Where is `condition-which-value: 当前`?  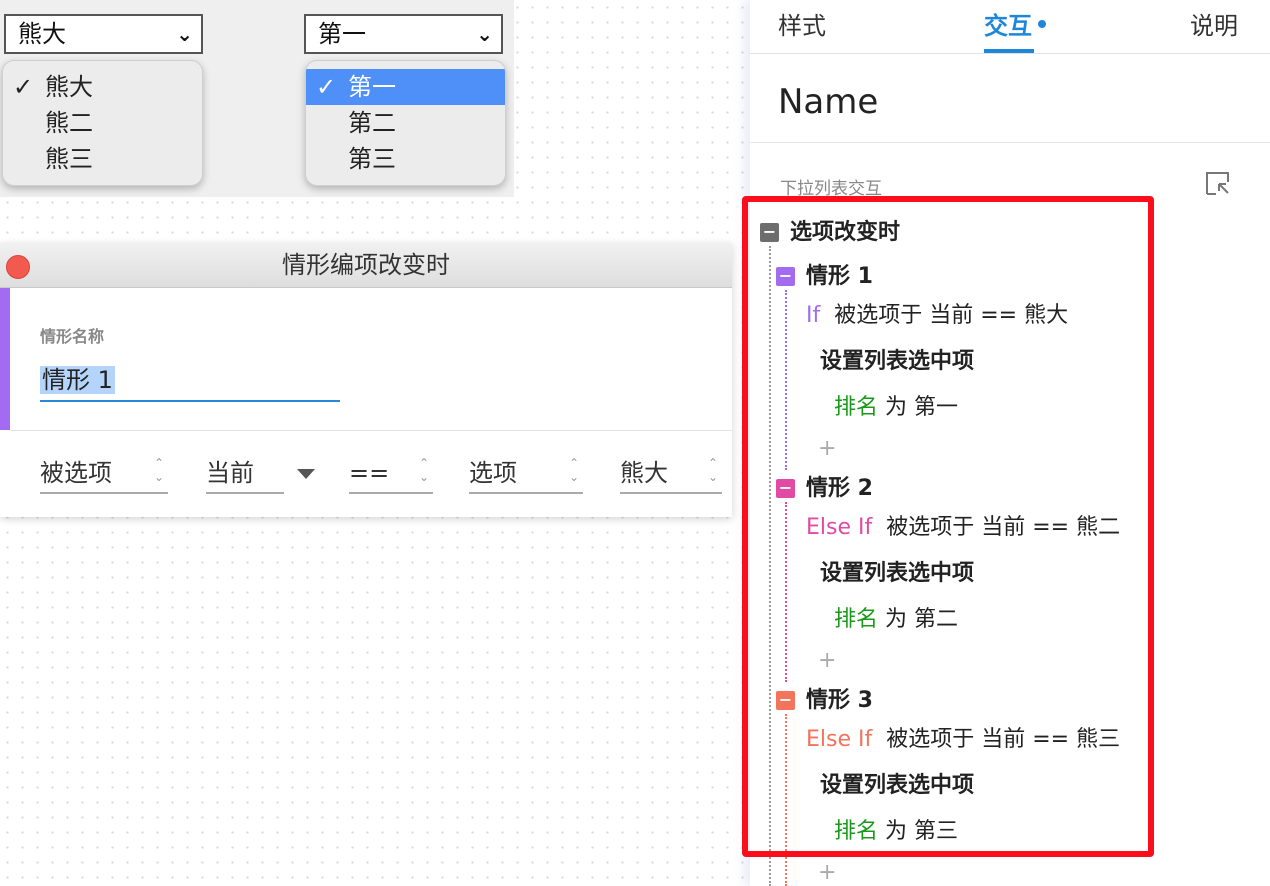
condition-which-value: 当前 is located at coordinates (230, 473).